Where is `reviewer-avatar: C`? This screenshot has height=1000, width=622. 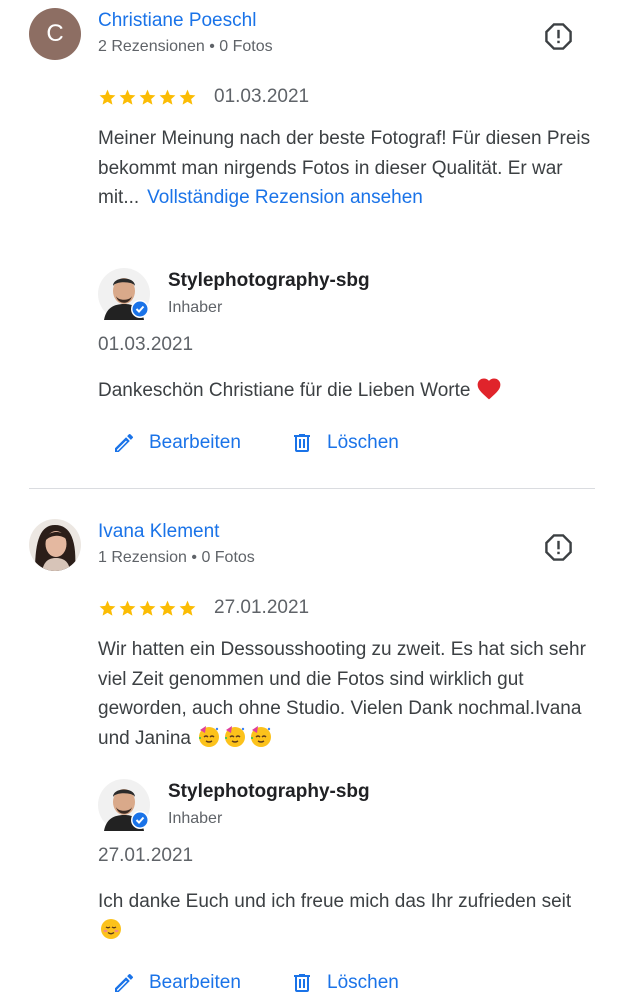 reviewer-avatar: C is located at coordinates (55, 34).